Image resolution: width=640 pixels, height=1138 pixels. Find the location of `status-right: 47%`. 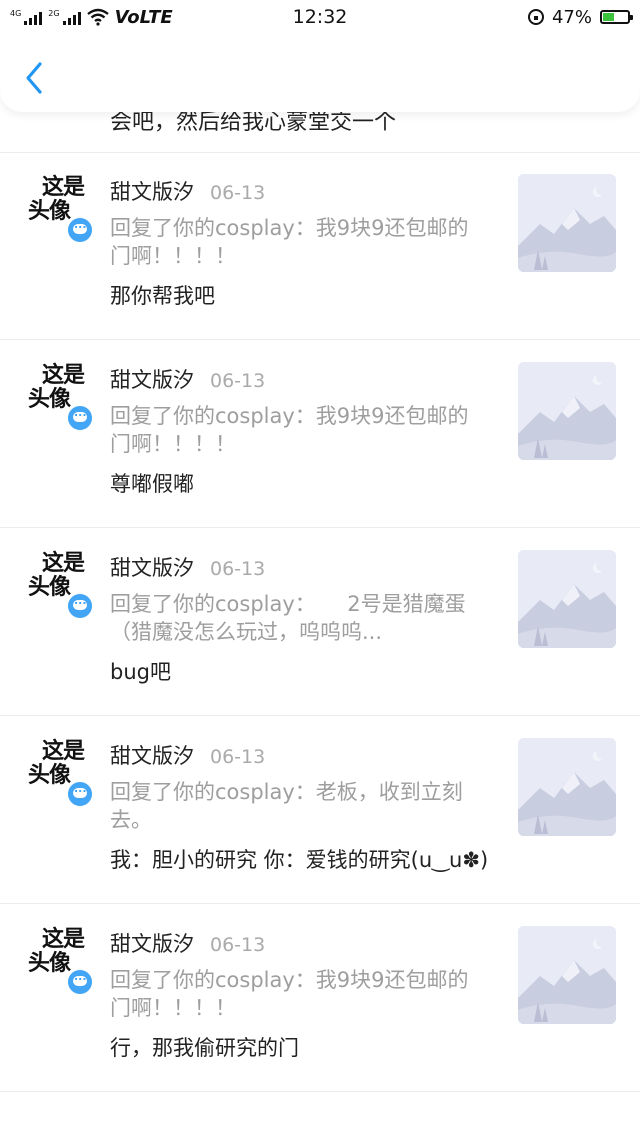

status-right: 47% is located at coordinates (580, 17).